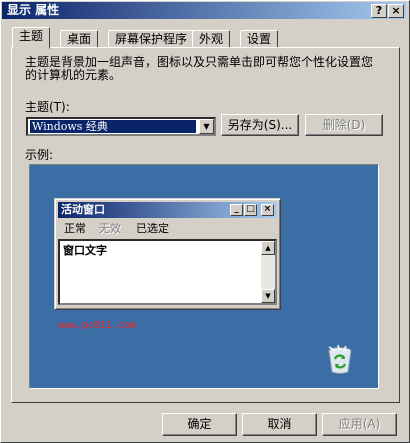 The height and width of the screenshot is (443, 410). What do you see at coordinates (199, 68) in the screenshot?
I see `theme-description: 主题是背景加一组声音，图标以及只需单击即可帮您个性化设置您的计算机的元素。` at bounding box center [199, 68].